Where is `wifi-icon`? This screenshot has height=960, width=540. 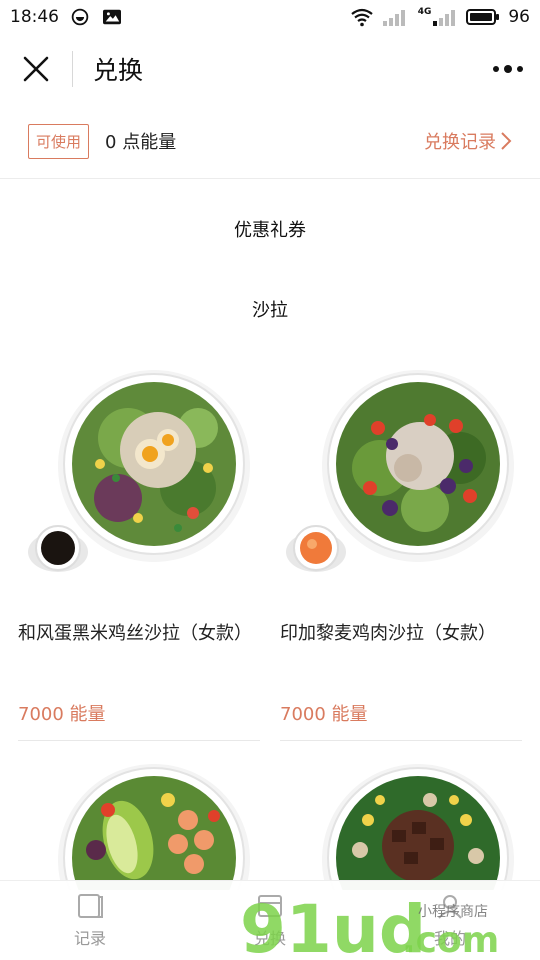 wifi-icon is located at coordinates (362, 17).